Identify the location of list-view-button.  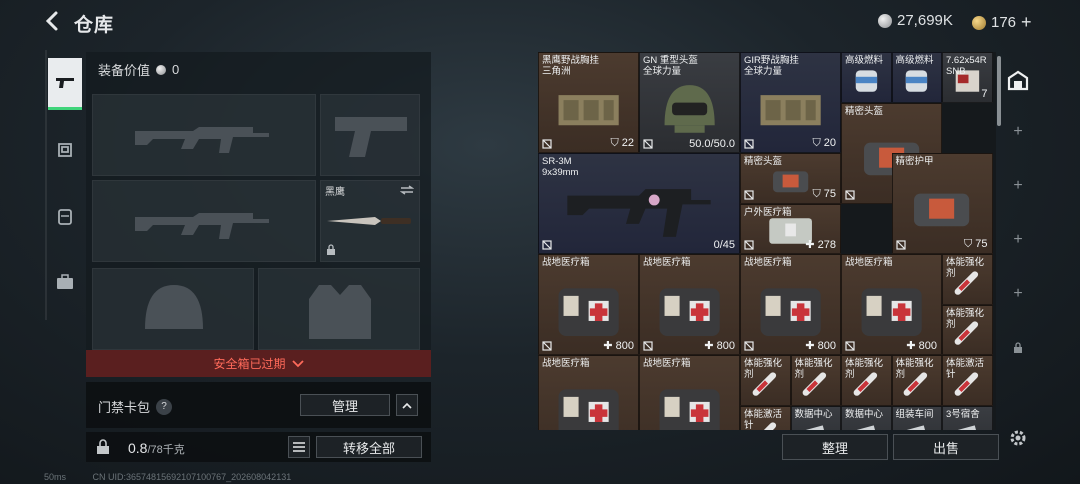
(299, 447).